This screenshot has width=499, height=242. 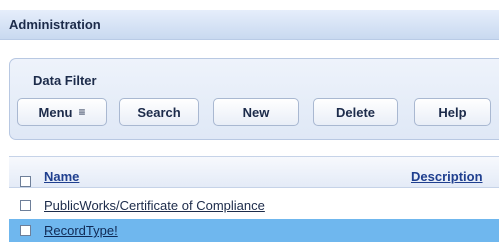 What do you see at coordinates (81, 230) in the screenshot?
I see `record-type-link: RecordType!` at bounding box center [81, 230].